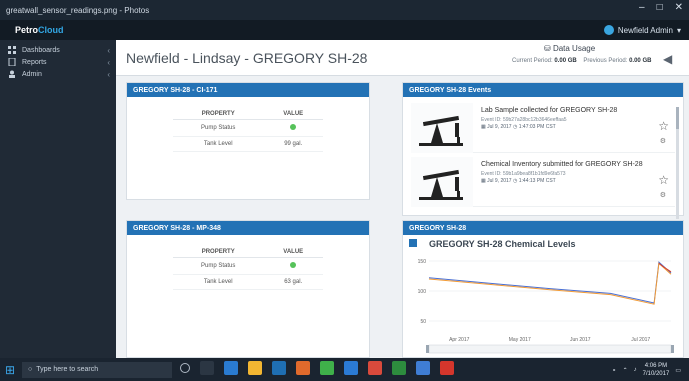  Describe the element at coordinates (30, 369) in the screenshot. I see `search-icon: ○` at that location.